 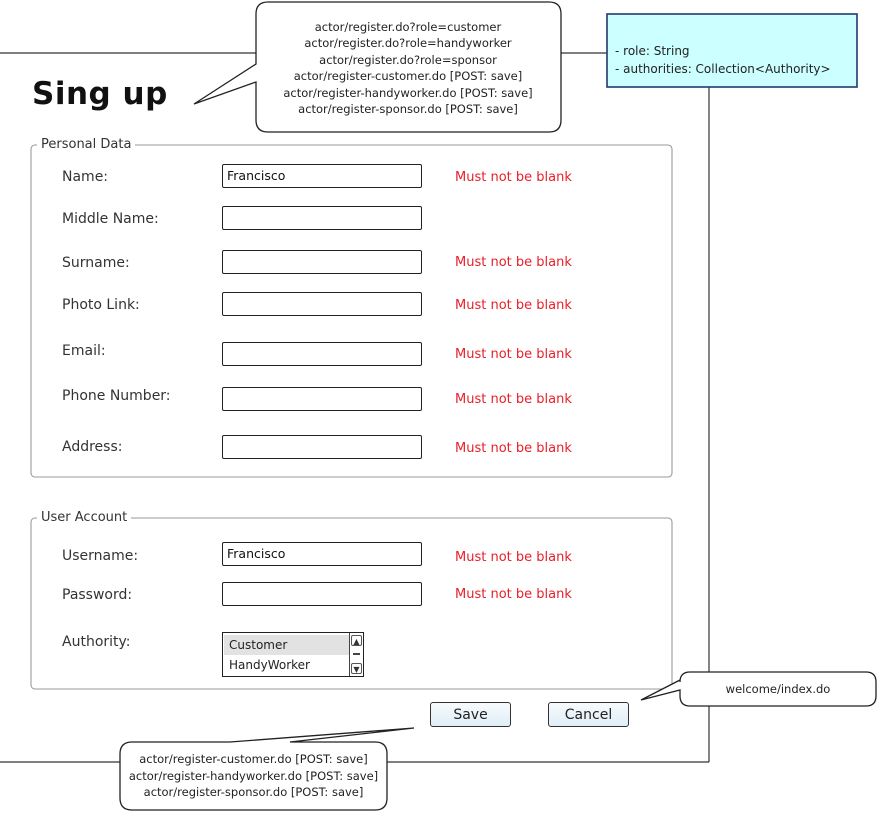 I want to click on username-error: Must not be blank, so click(x=513, y=557).